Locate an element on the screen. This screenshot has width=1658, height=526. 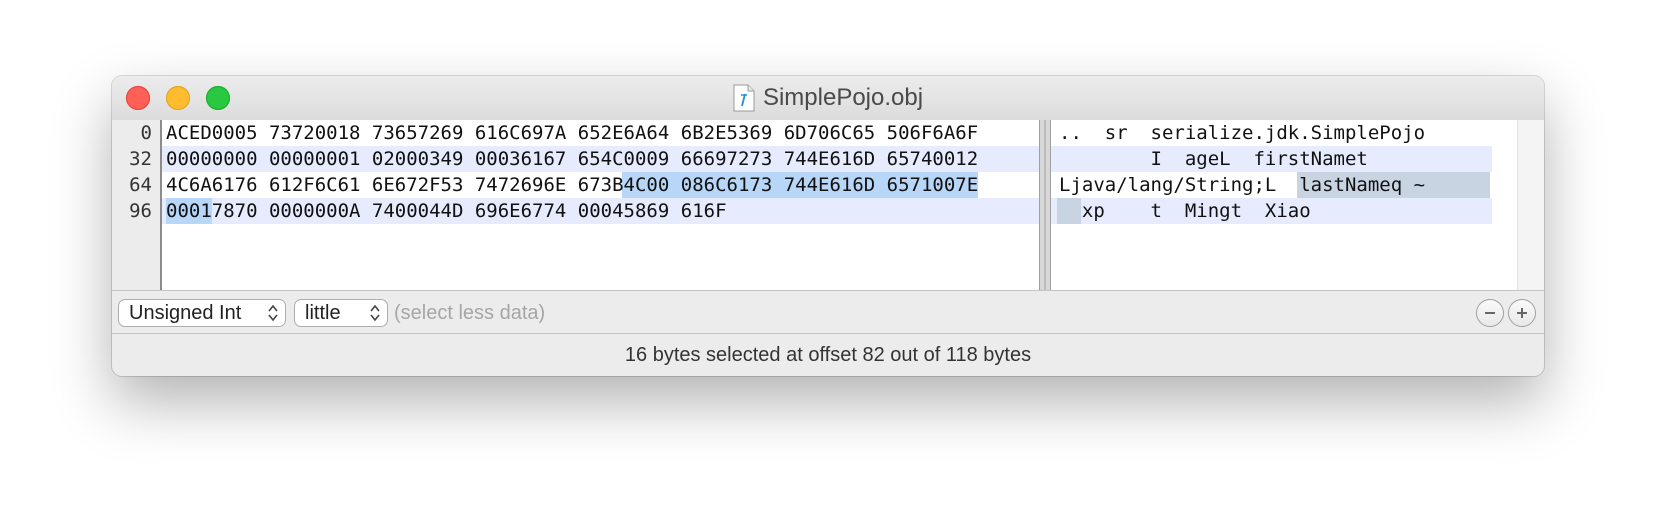
remove-inspector-button is located at coordinates (1490, 313).